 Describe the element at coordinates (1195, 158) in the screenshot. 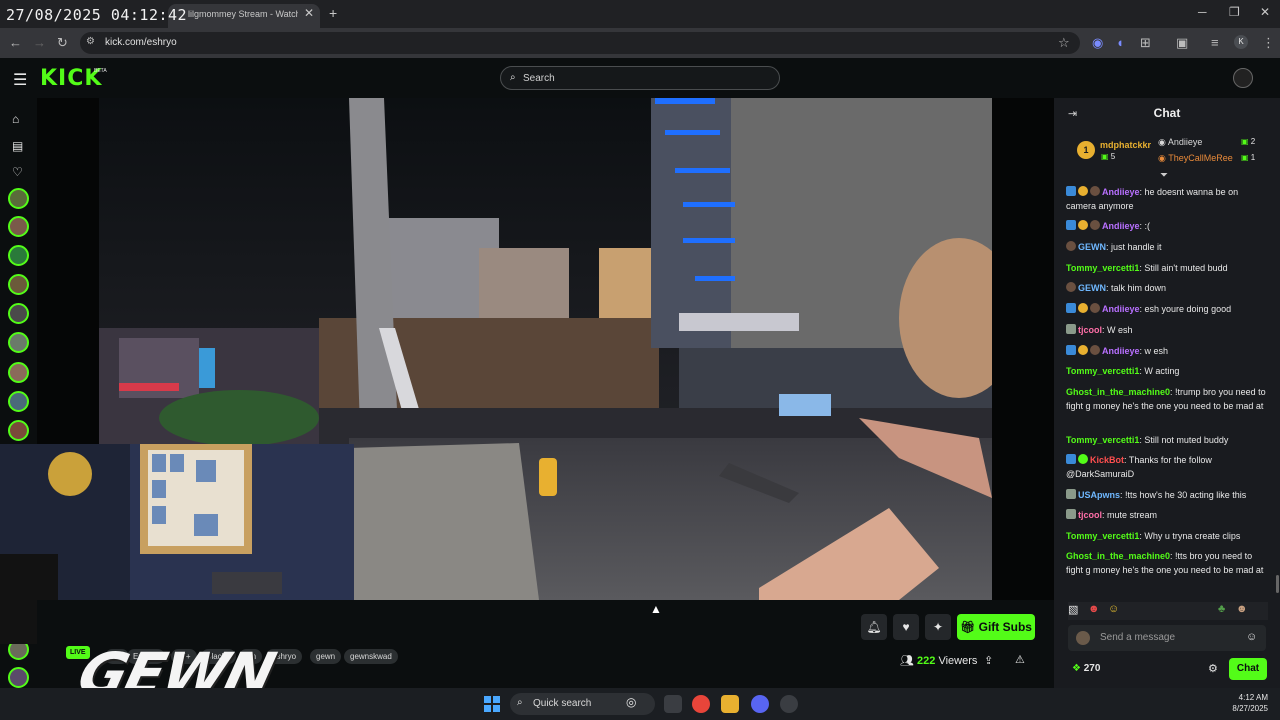

I see `leaderboard-user-3: ◉ TheyCallMeRee` at that location.